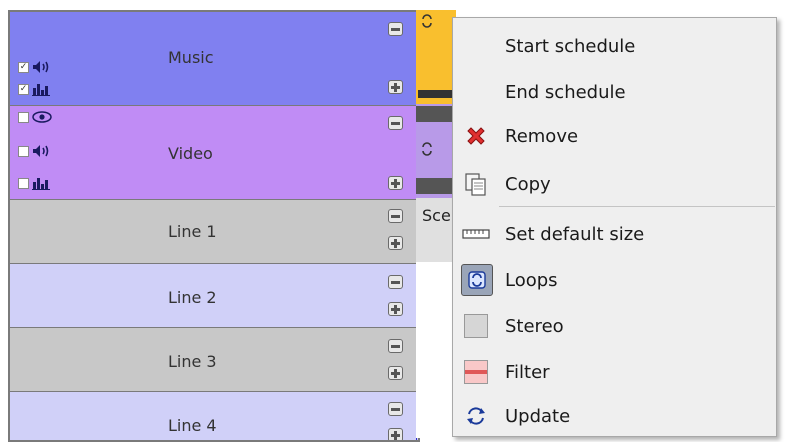  I want to click on equalizer-enable-control: ✓, so click(37, 89).